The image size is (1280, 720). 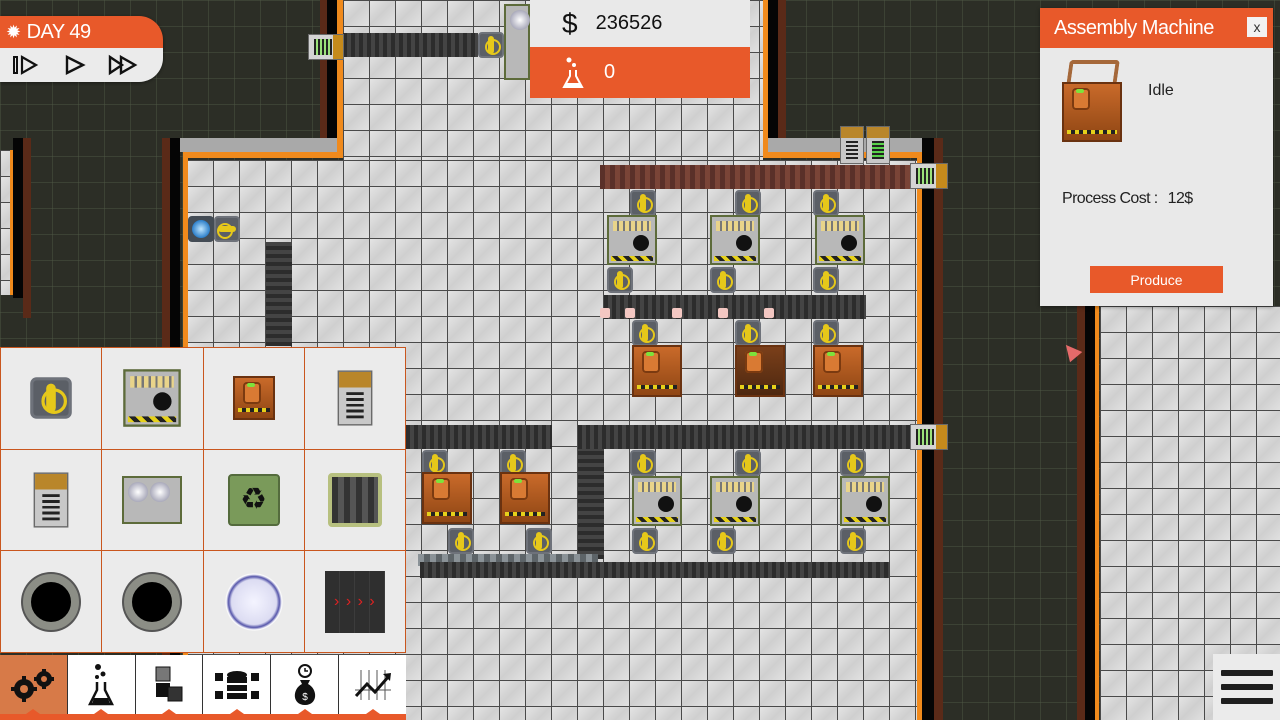 What do you see at coordinates (1156, 279) in the screenshot?
I see `produce-button: Produce` at bounding box center [1156, 279].